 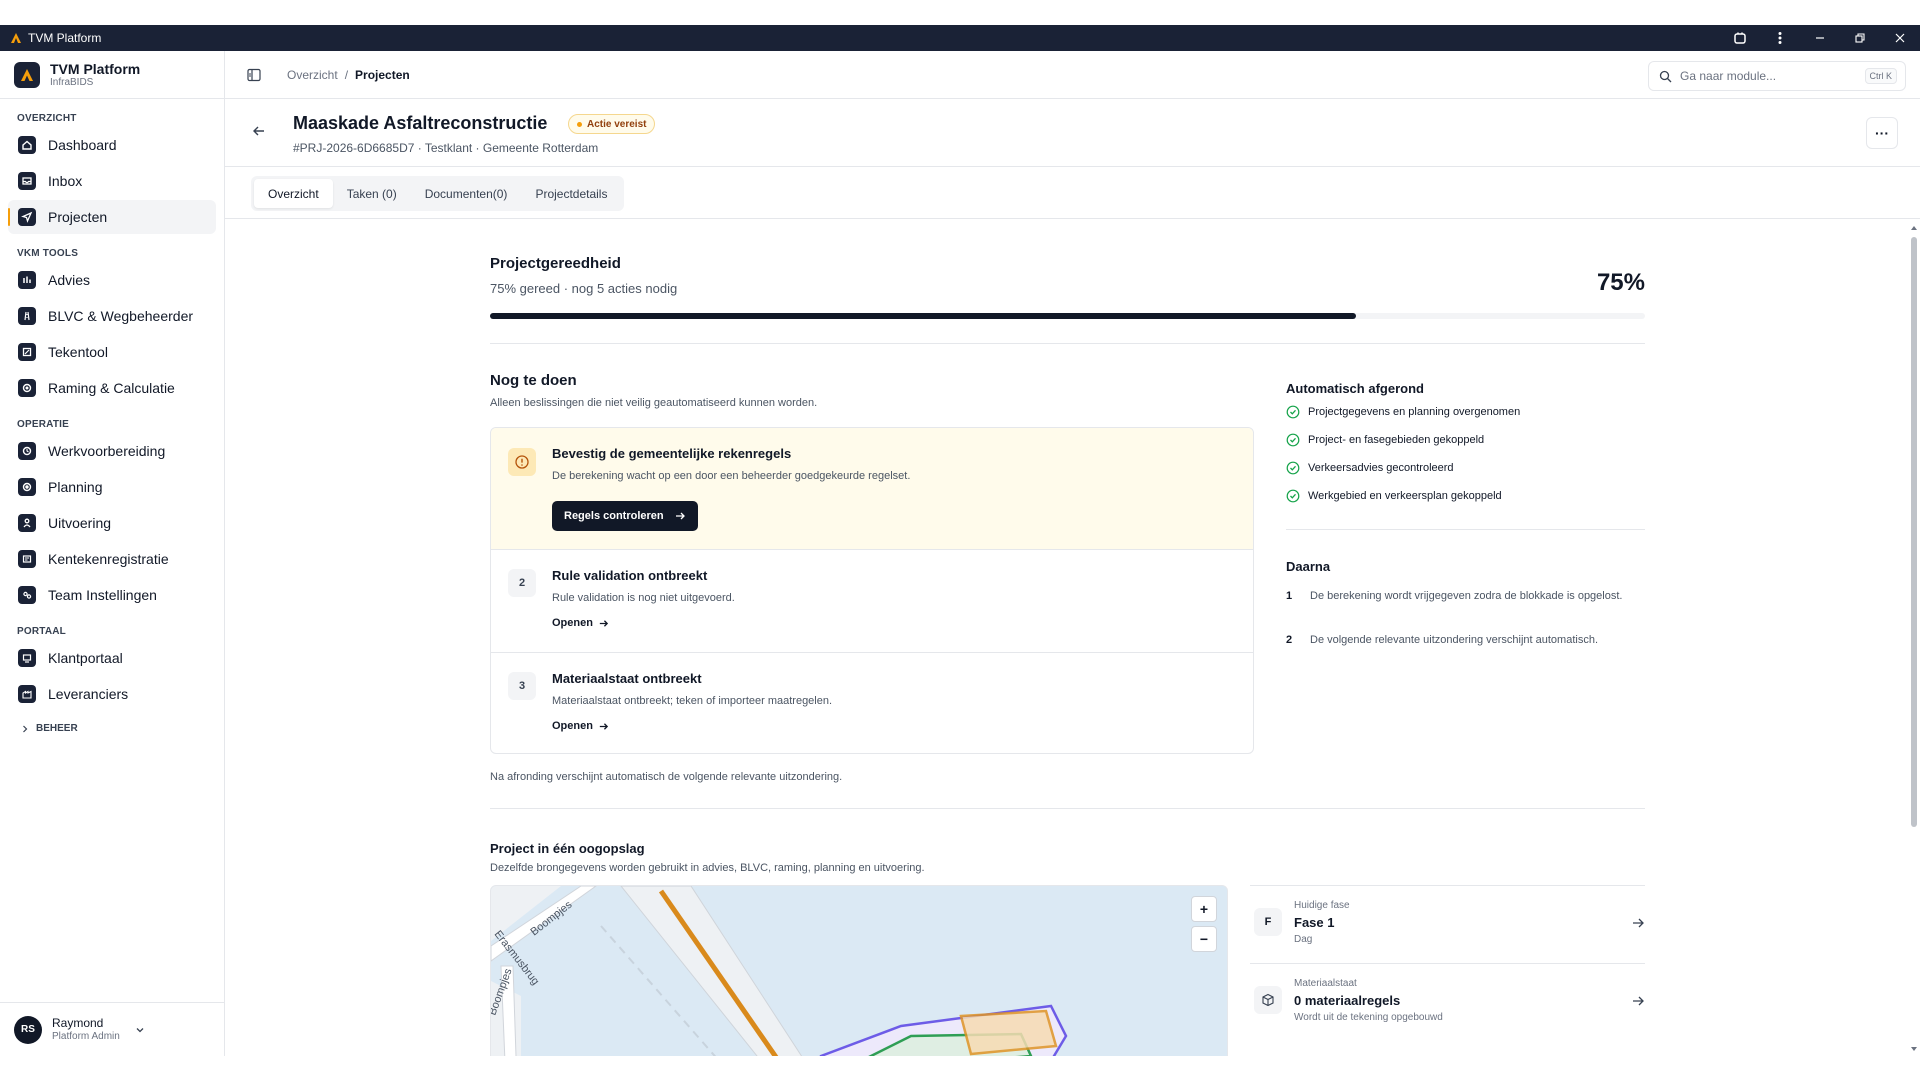 I want to click on pencil-icon, so click(x=27, y=352).